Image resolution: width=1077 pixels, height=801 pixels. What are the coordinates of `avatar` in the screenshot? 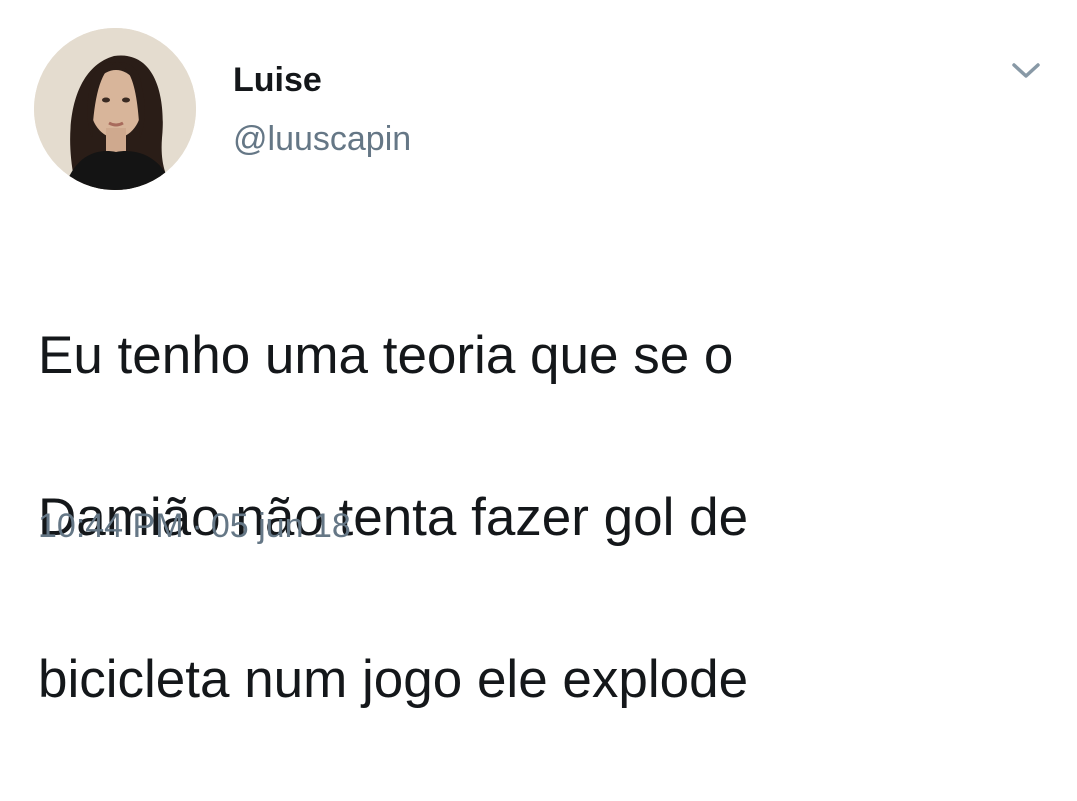 It's located at (115, 109).